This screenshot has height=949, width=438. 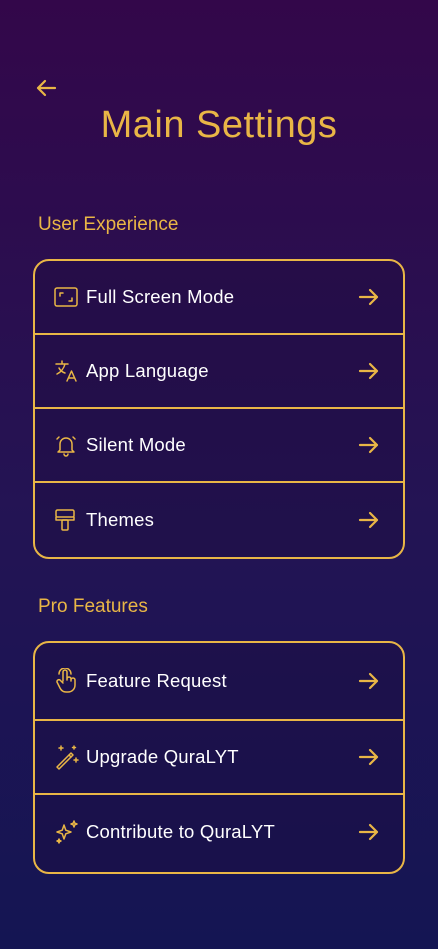 I want to click on setting-label: Contribute to QuraLYT, so click(x=180, y=831).